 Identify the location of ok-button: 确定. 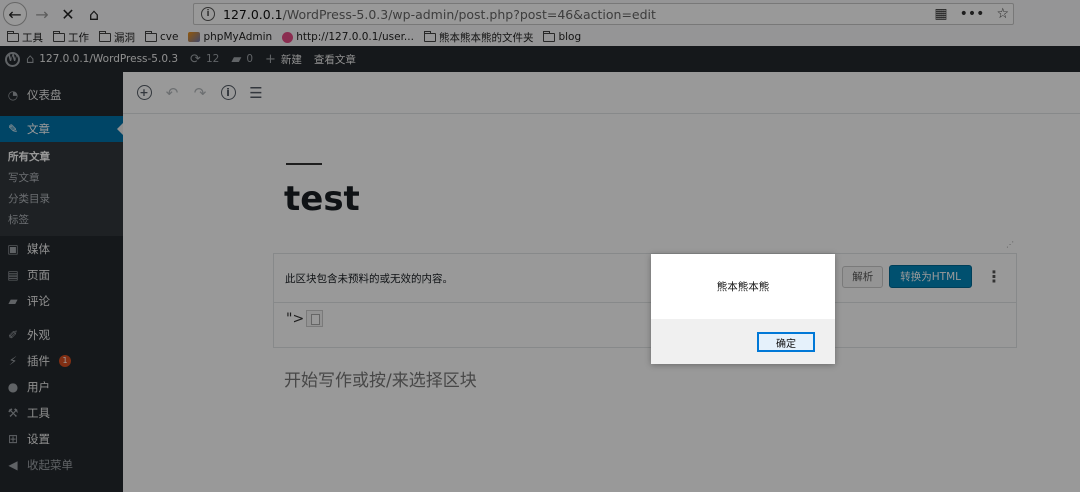
(786, 342).